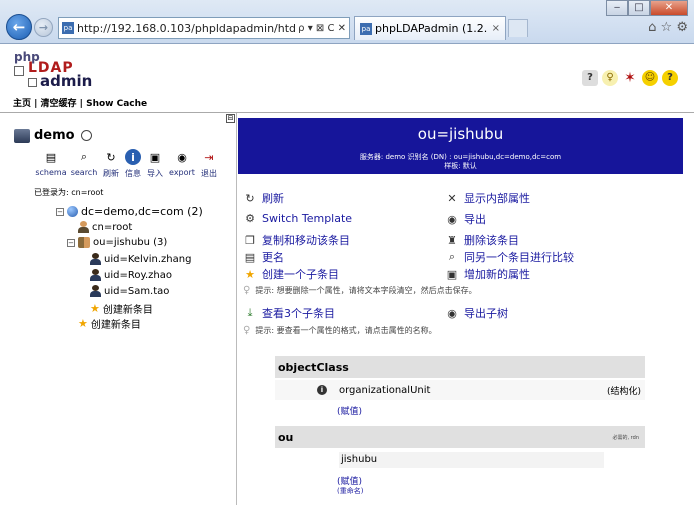 The image size is (694, 505). I want to click on action-compare: ⌕ 同另一个条目进行比较, so click(509, 257).